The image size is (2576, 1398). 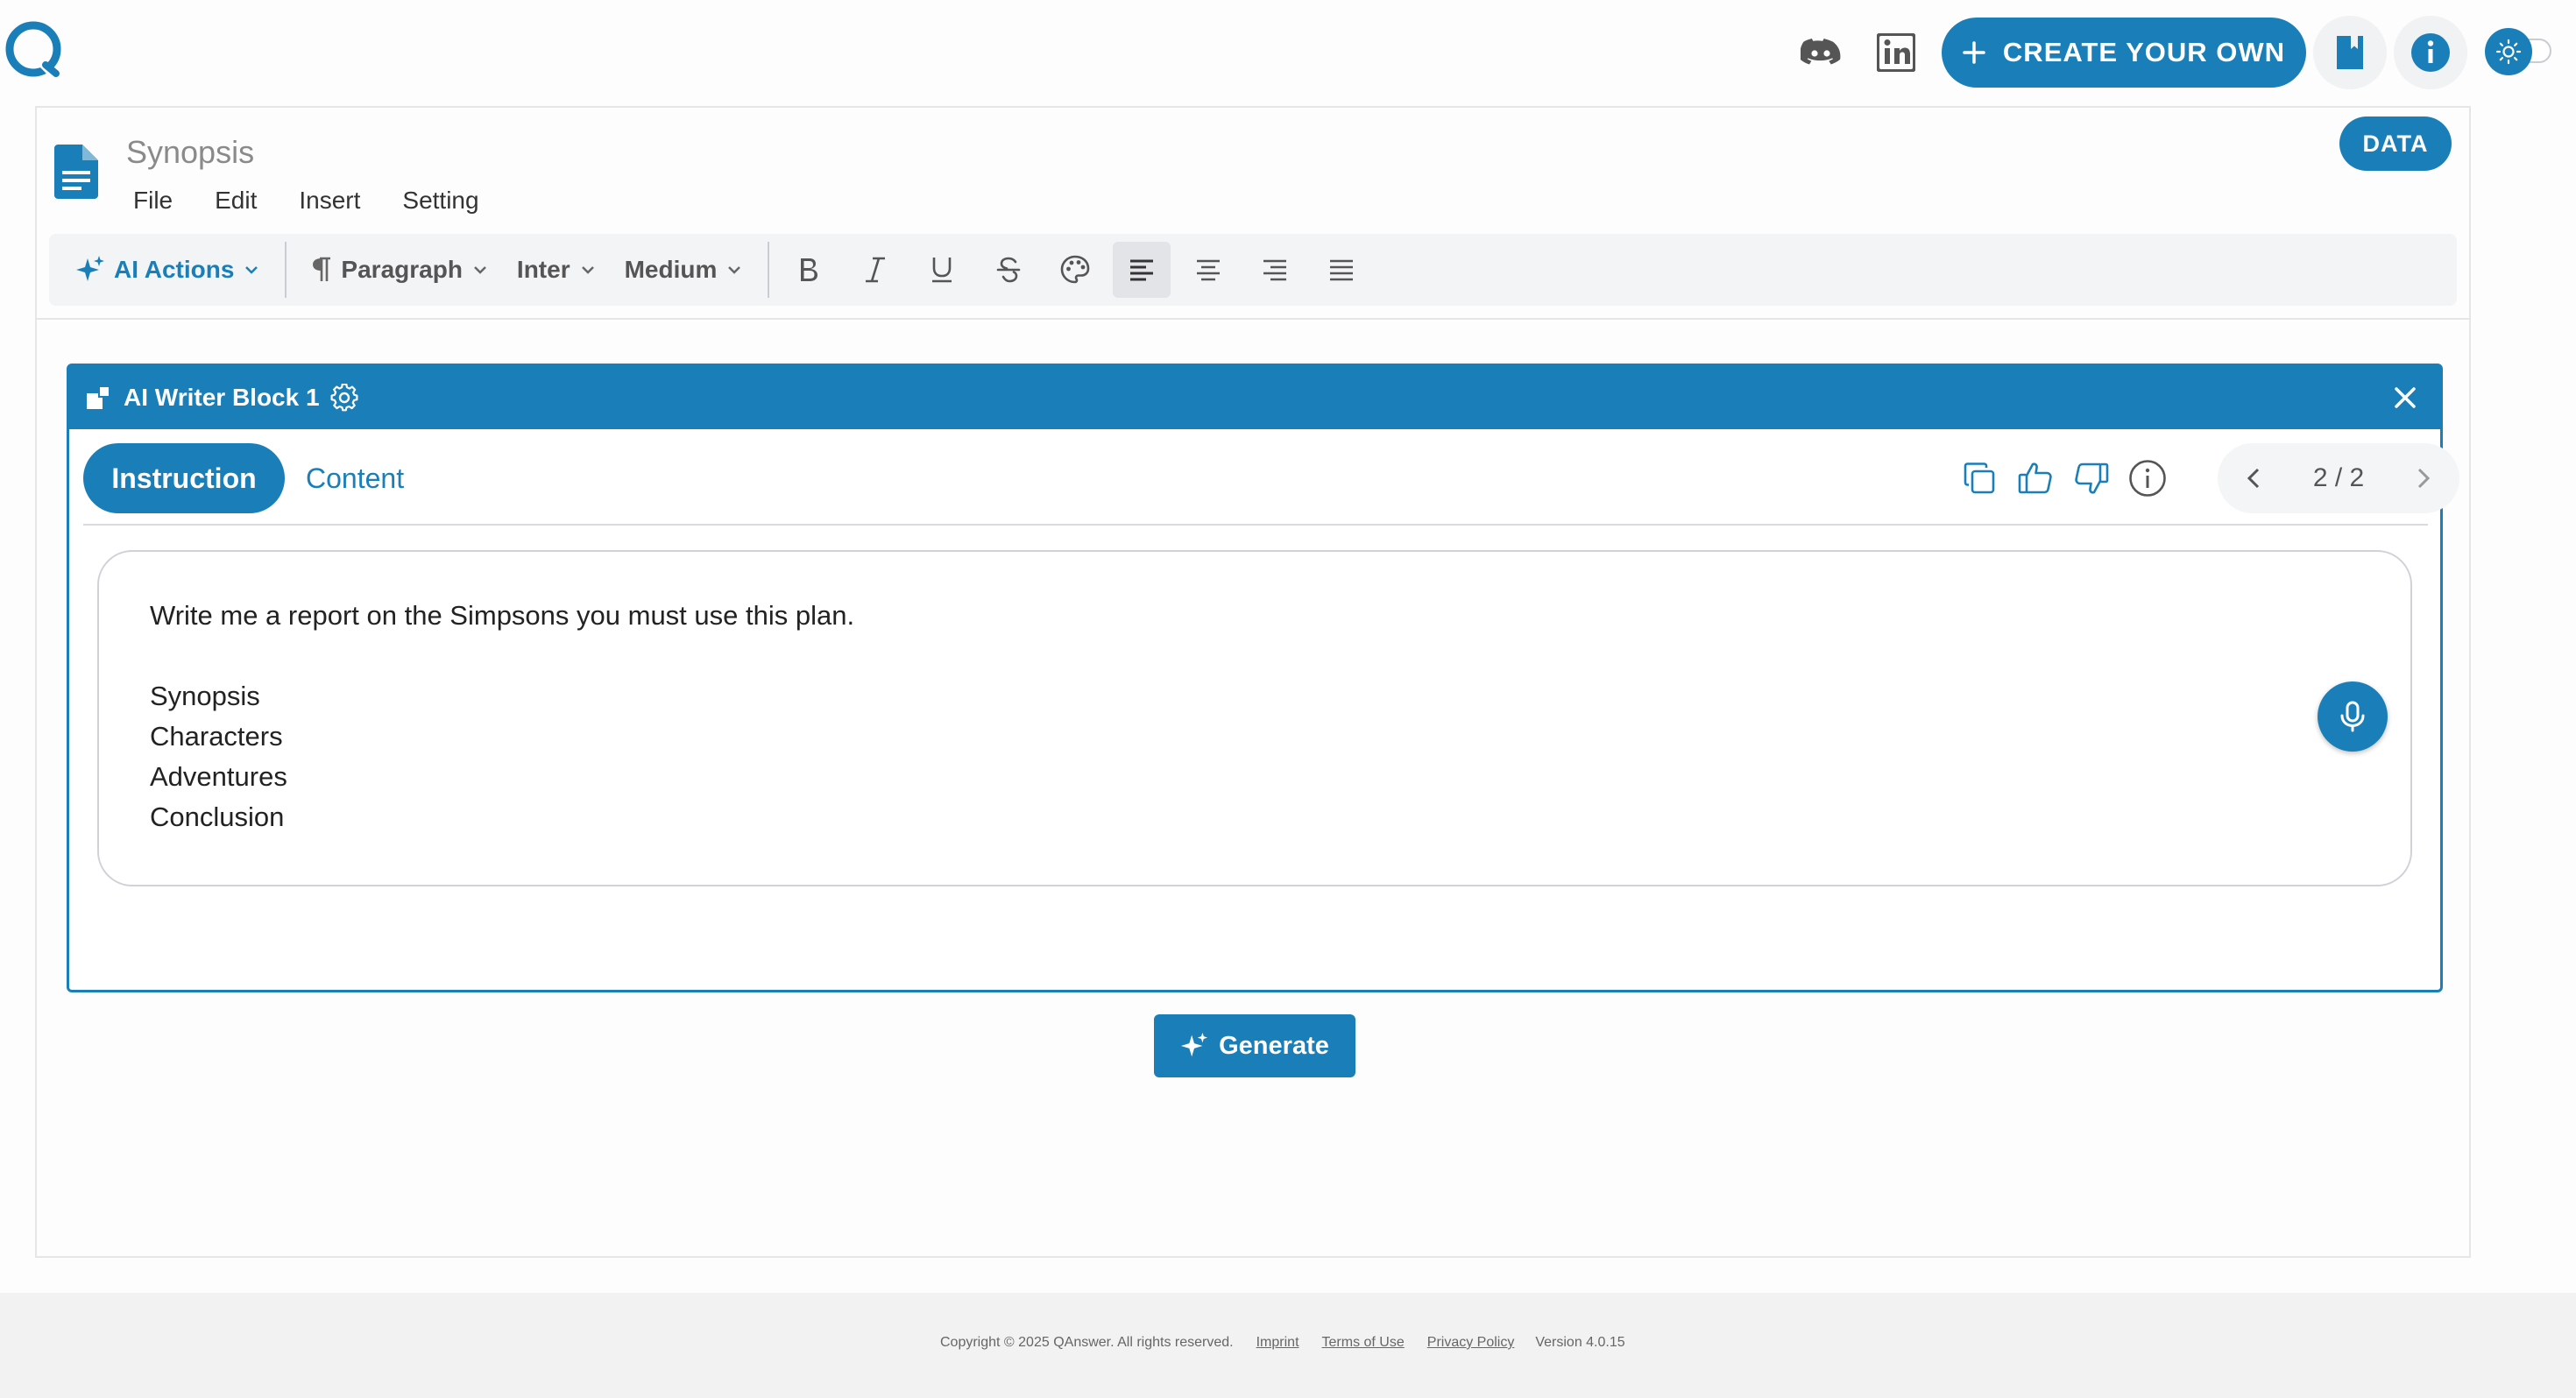 What do you see at coordinates (942, 270) in the screenshot?
I see `underline-icon` at bounding box center [942, 270].